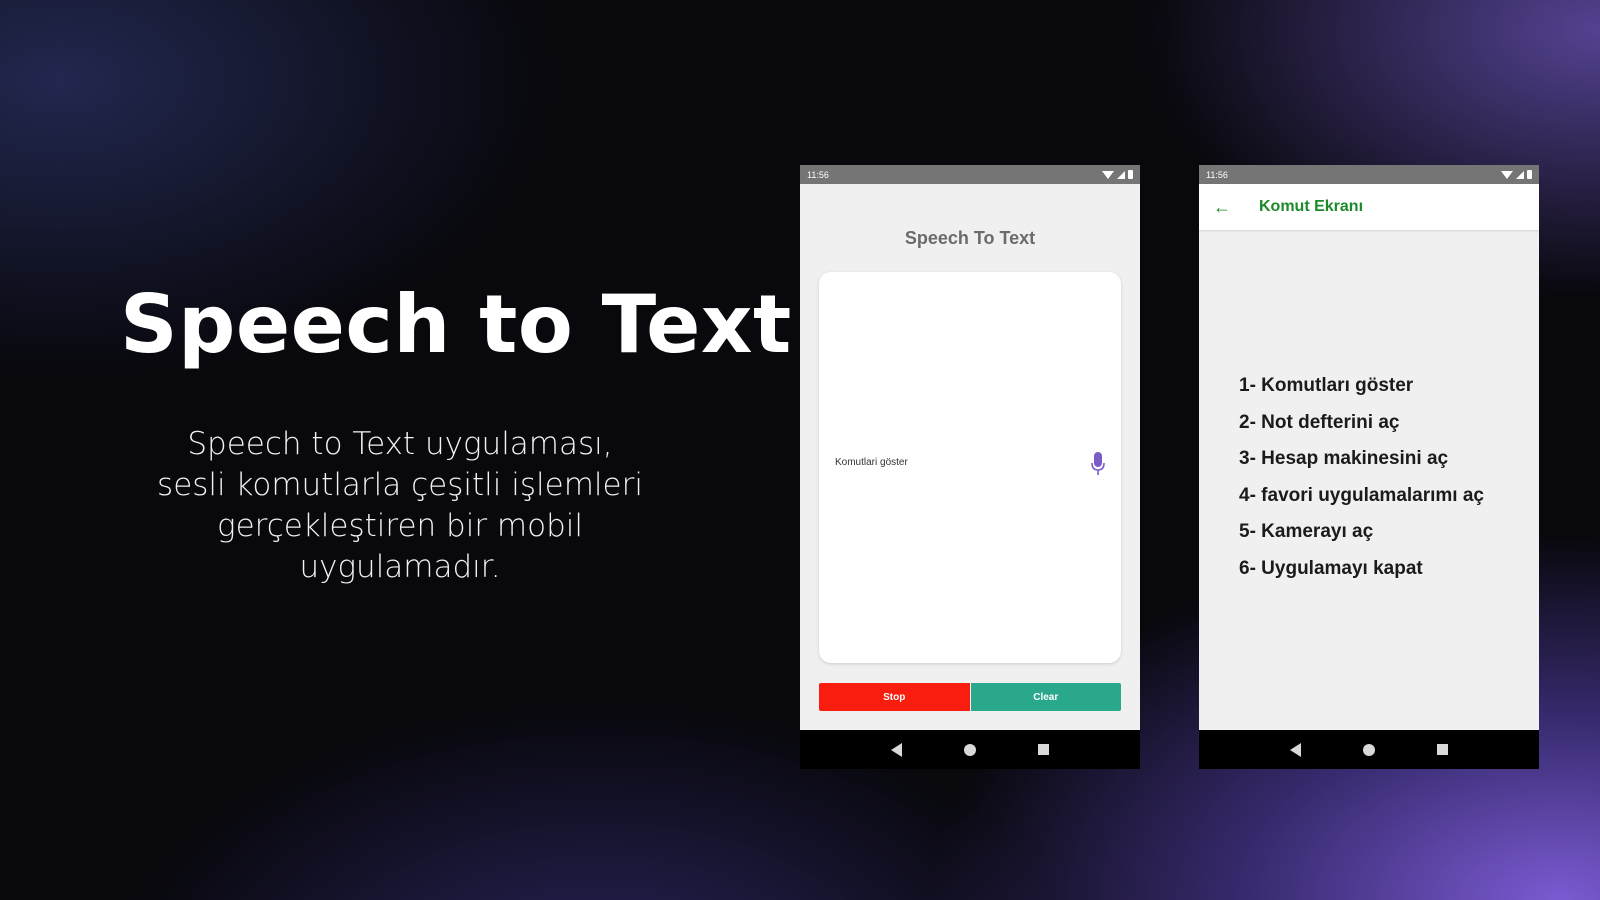  Describe the element at coordinates (456, 324) in the screenshot. I see `hero-title: Speech to Text` at that location.